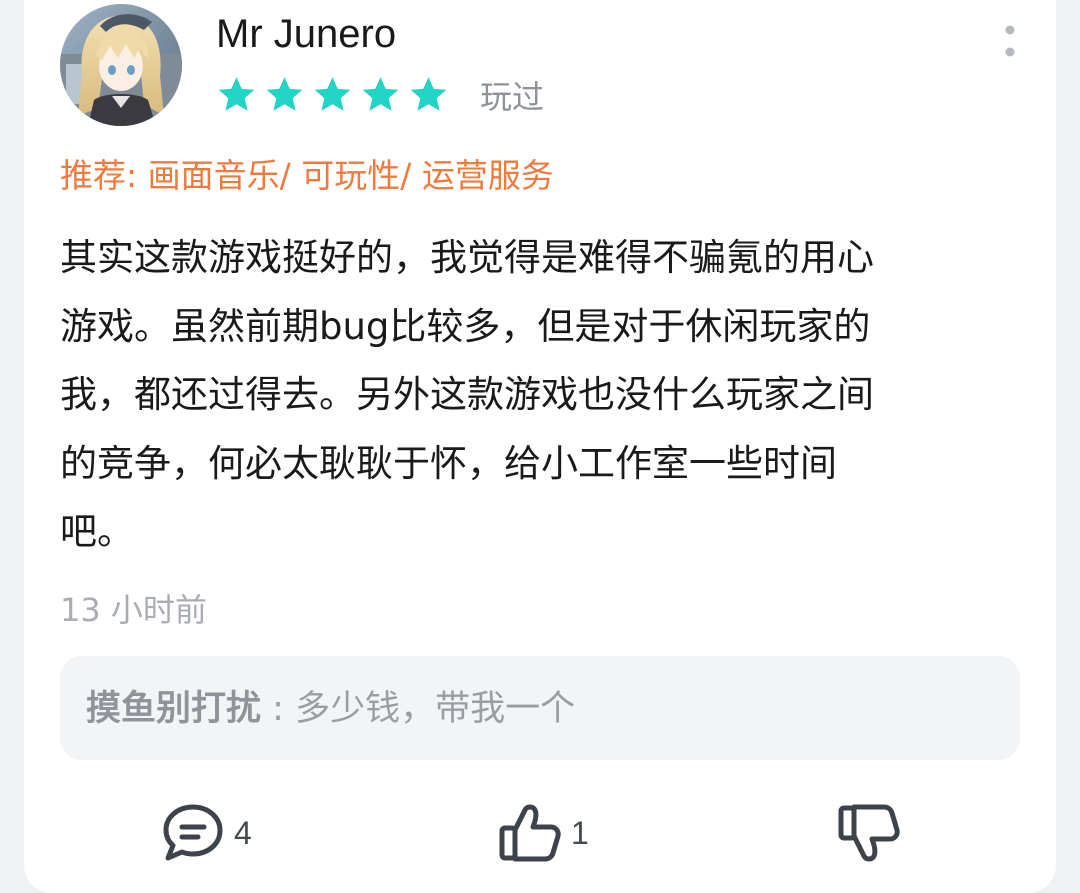 This screenshot has width=1080, height=893. I want to click on comment-bubble-icon, so click(193, 832).